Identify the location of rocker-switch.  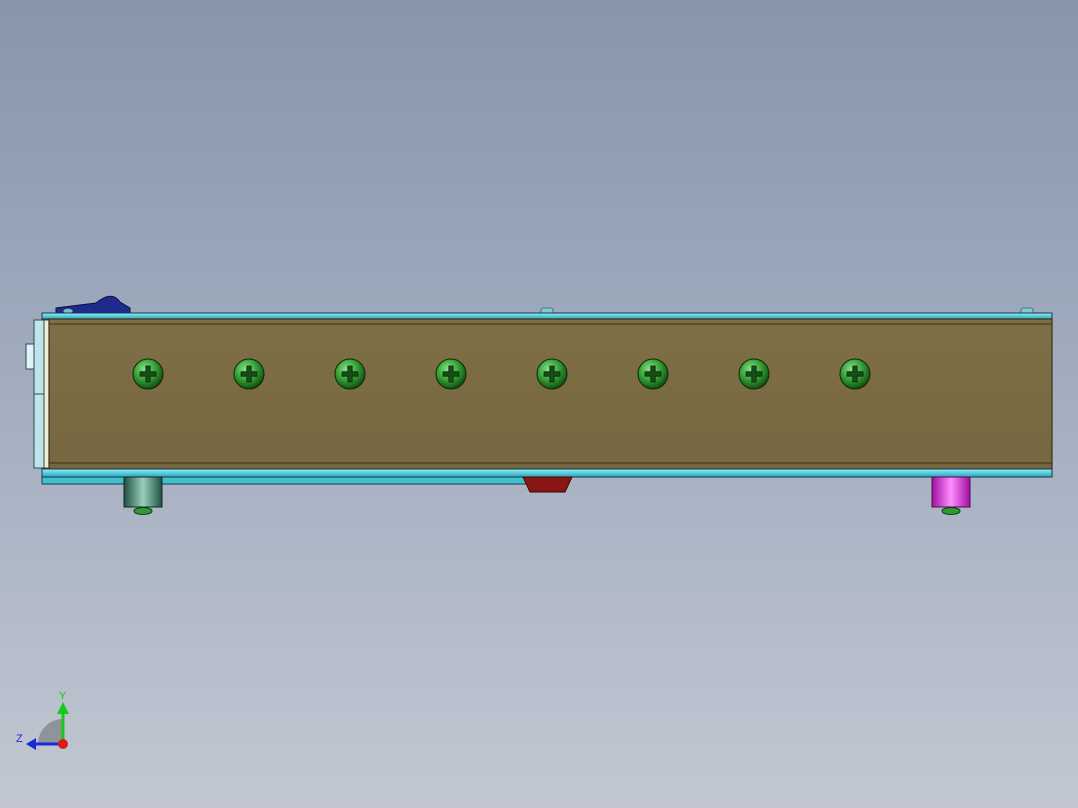
(93, 304).